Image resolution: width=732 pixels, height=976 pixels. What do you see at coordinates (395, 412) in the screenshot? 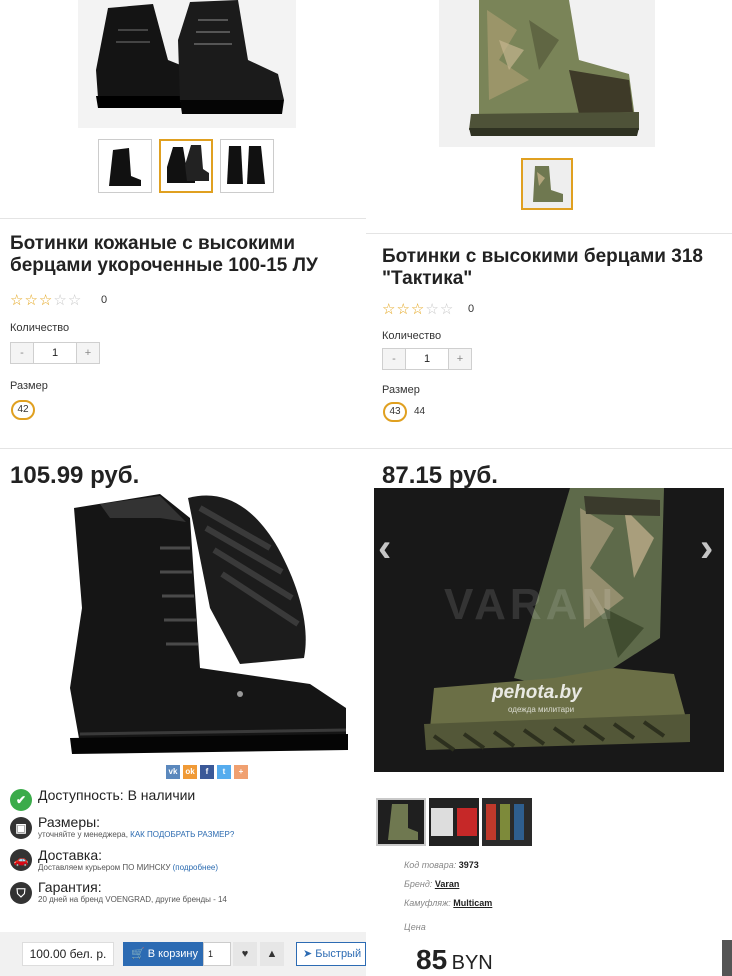
I see `size-option-43: 43` at bounding box center [395, 412].